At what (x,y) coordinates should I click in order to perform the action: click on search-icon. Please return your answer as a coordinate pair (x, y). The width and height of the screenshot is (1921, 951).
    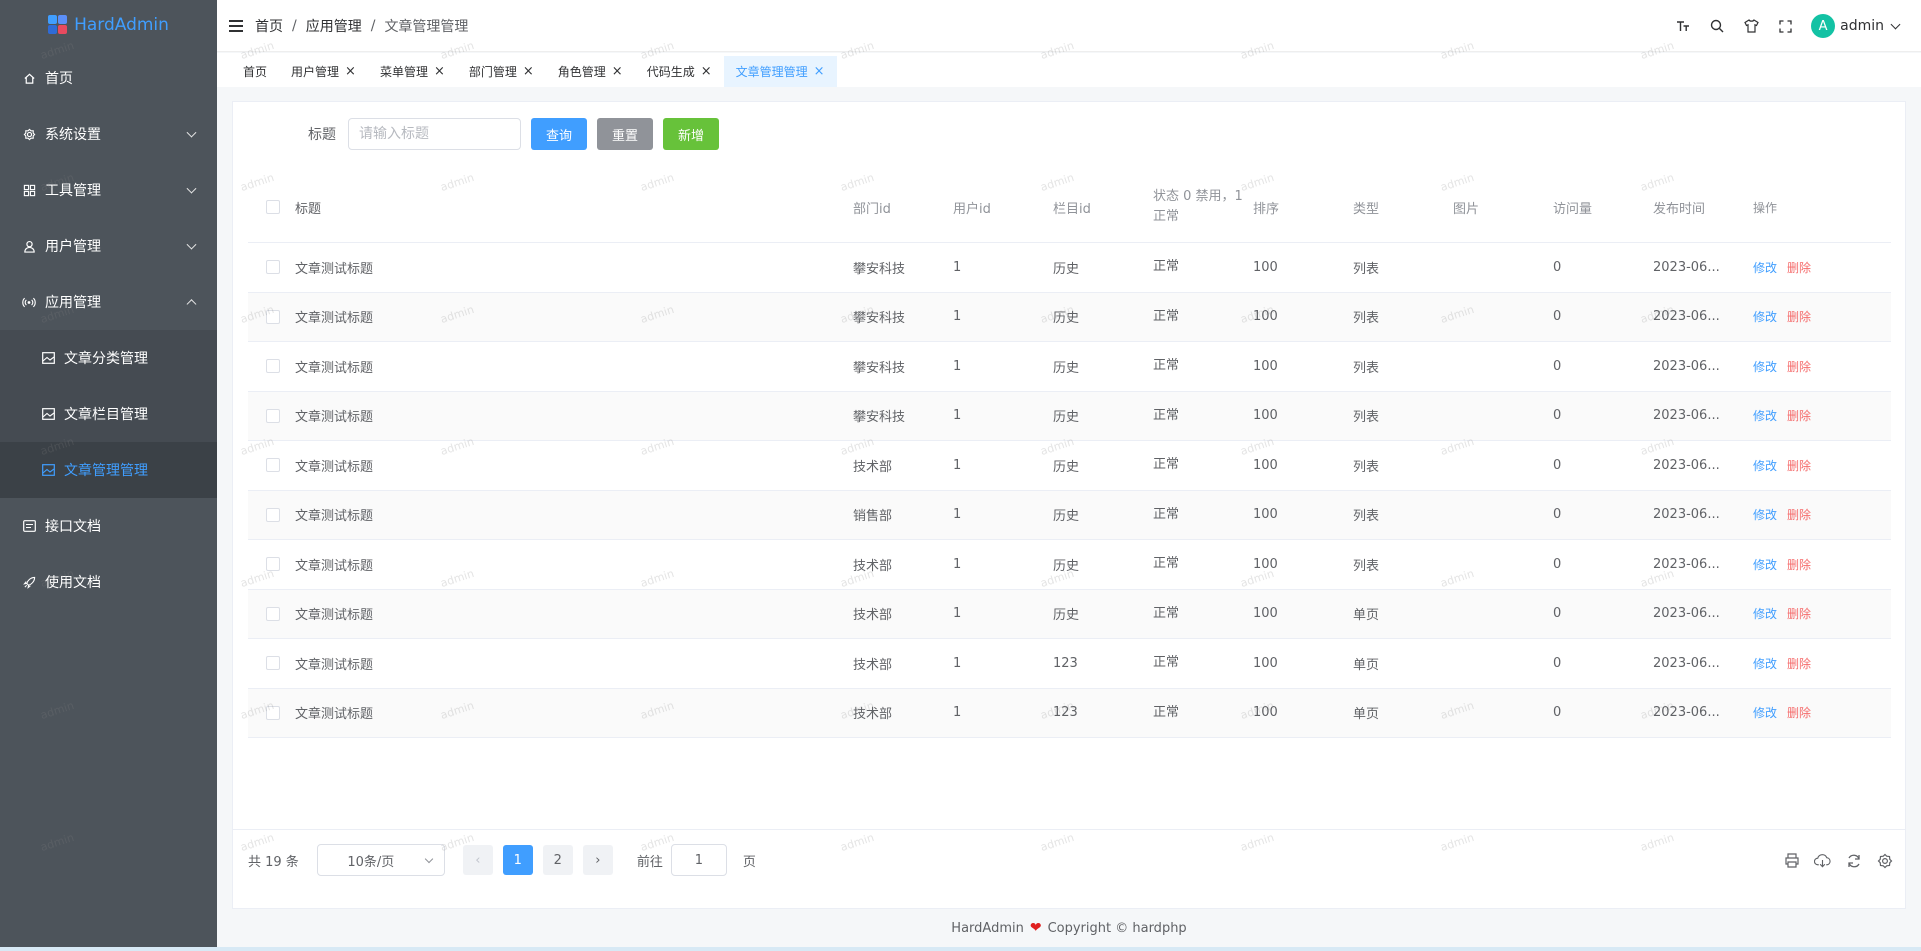
    Looking at the image, I should click on (1717, 26).